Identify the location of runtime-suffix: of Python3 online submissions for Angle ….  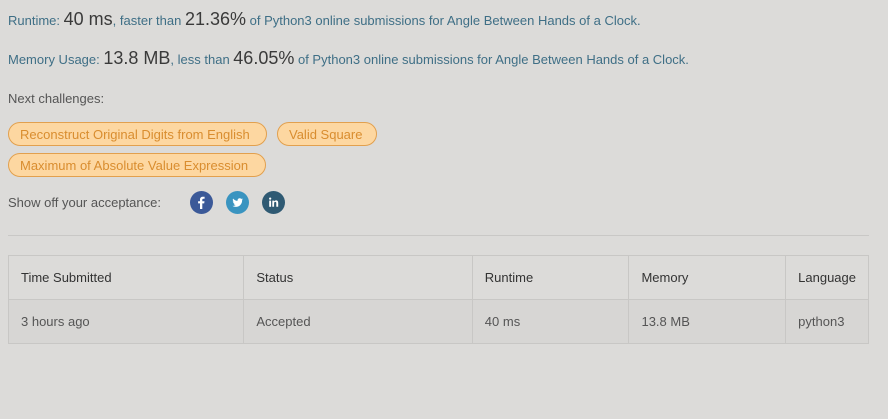
(443, 20).